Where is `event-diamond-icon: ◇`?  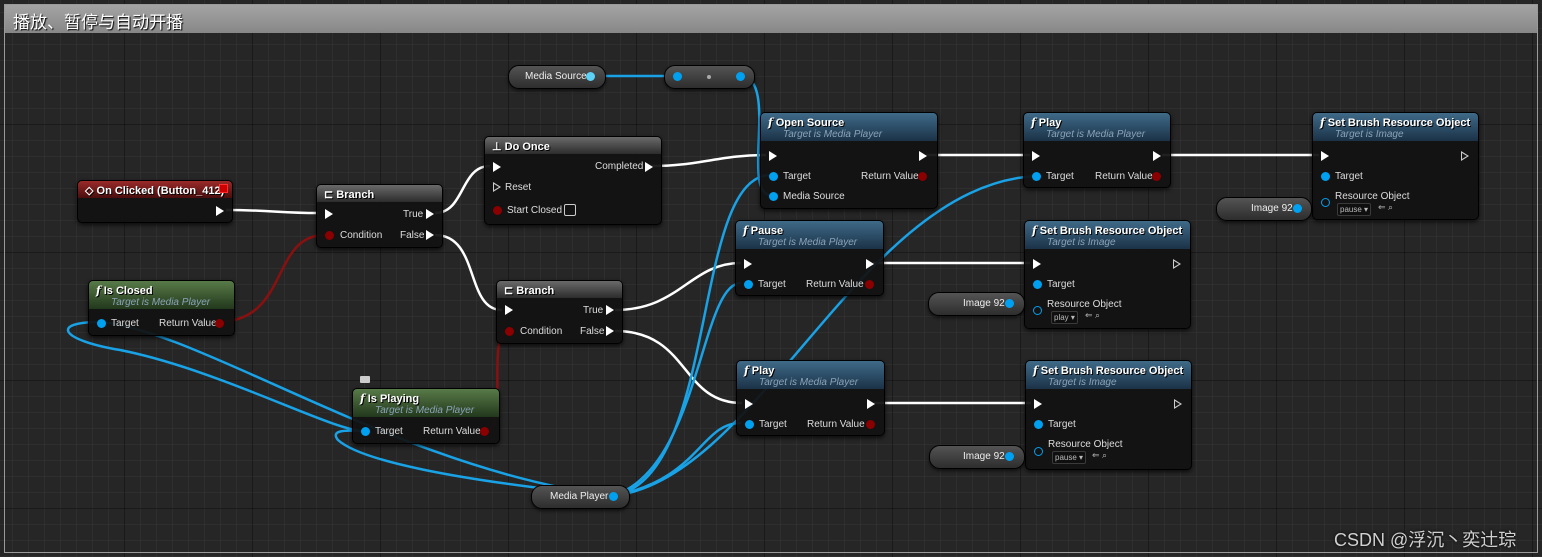 event-diamond-icon: ◇ is located at coordinates (91, 191).